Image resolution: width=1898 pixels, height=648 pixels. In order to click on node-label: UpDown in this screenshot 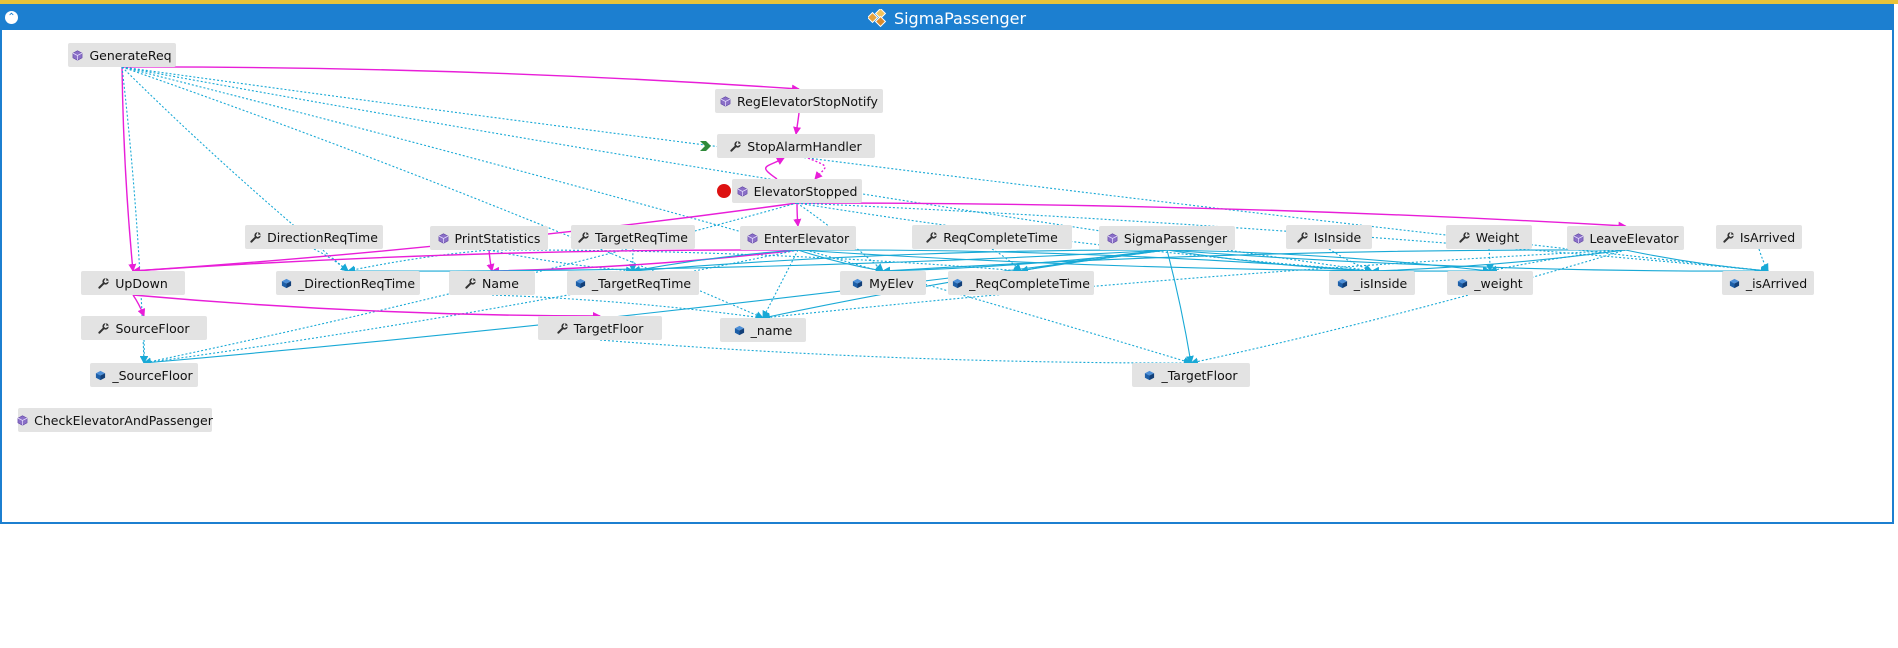, I will do `click(141, 283)`.